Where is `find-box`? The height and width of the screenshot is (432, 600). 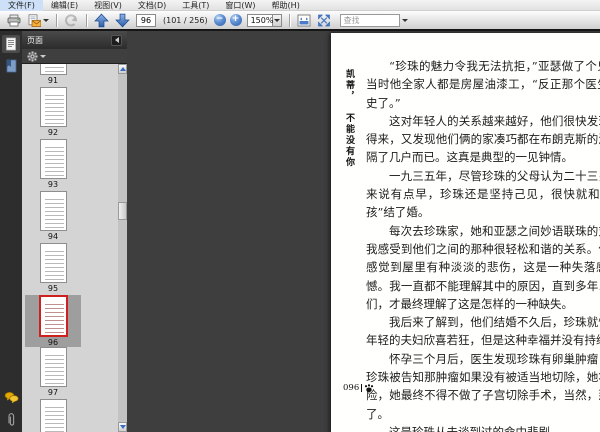
find-box is located at coordinates (373, 20).